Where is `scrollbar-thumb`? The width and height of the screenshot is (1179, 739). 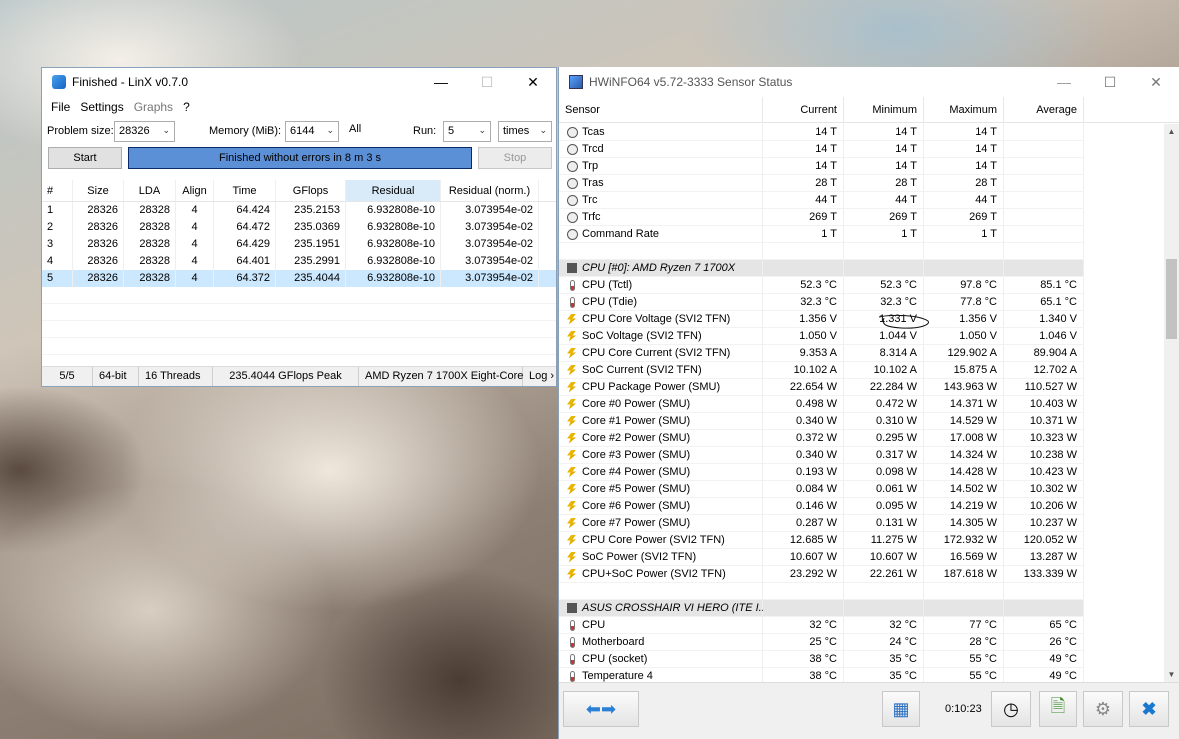
scrollbar-thumb is located at coordinates (1171, 299).